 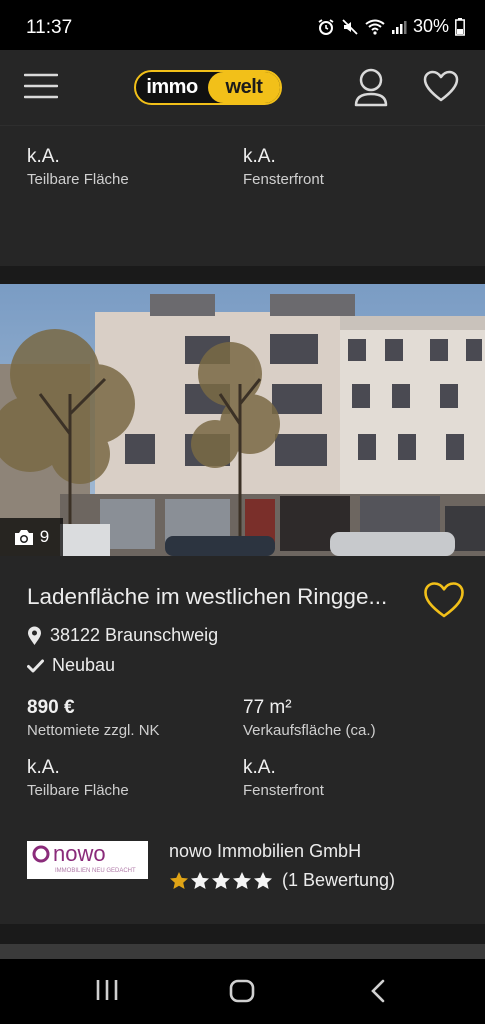 I want to click on divisible-label: Teilbare Fläche, so click(x=78, y=790).